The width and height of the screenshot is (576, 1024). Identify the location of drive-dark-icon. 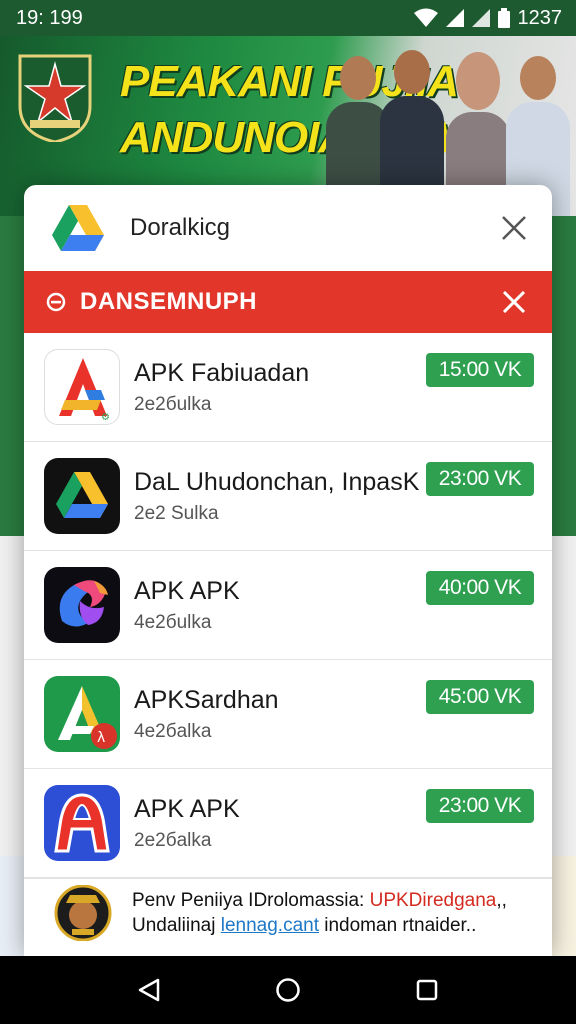
(82, 496).